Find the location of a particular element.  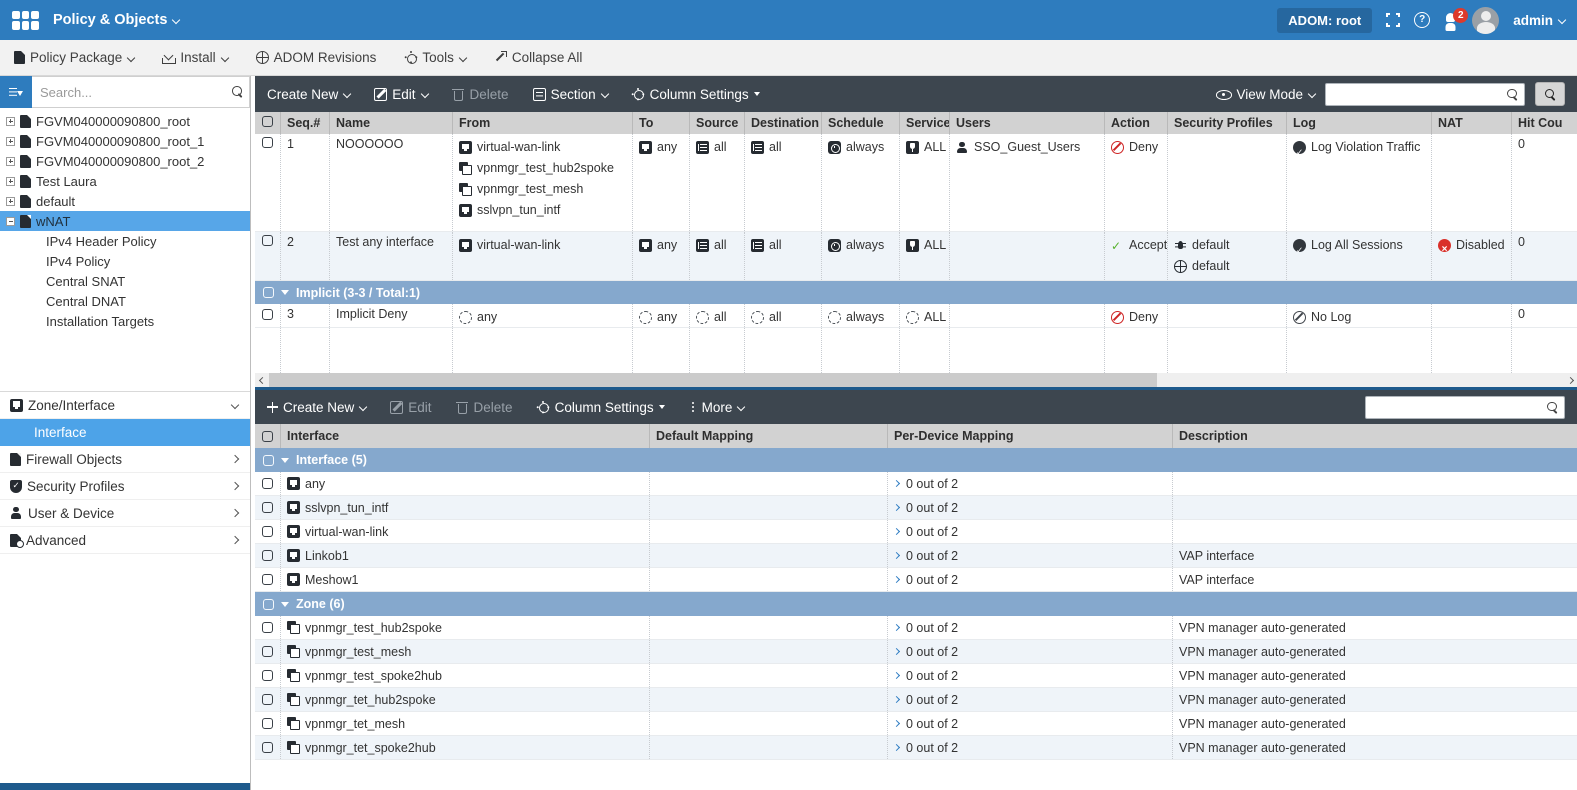

column-header: Log is located at coordinates (1359, 123).